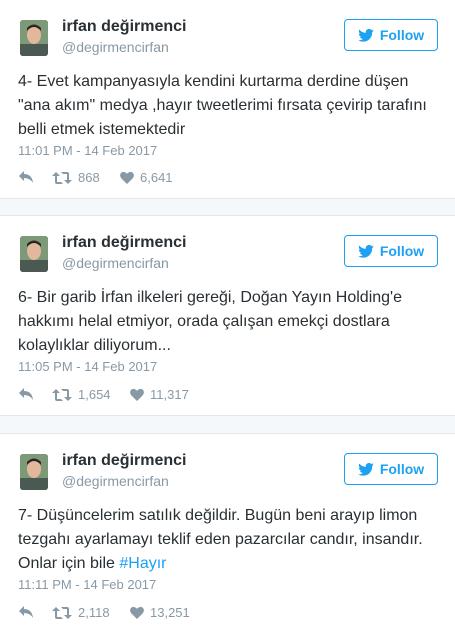 The width and height of the screenshot is (455, 633). I want to click on retweet-button: 1,654, so click(81, 394).